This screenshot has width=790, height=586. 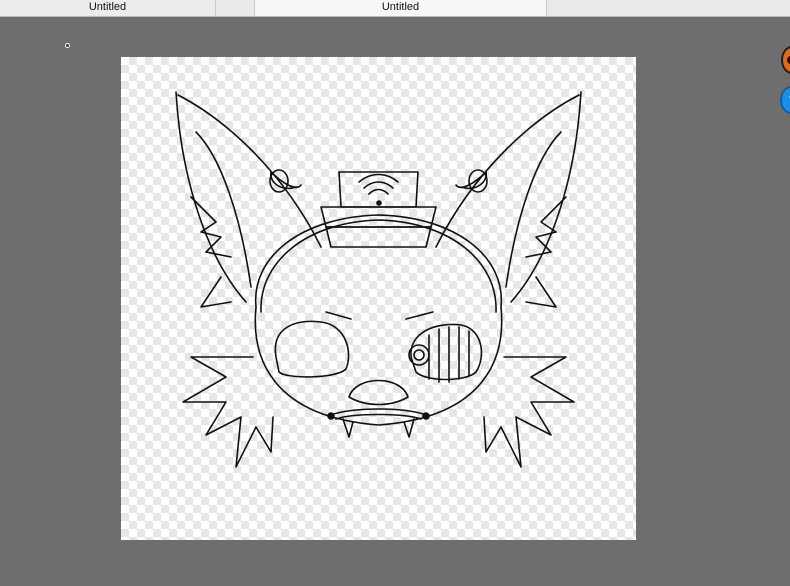 What do you see at coordinates (400, 8) in the screenshot?
I see `document-tab-2-active: Untitled` at bounding box center [400, 8].